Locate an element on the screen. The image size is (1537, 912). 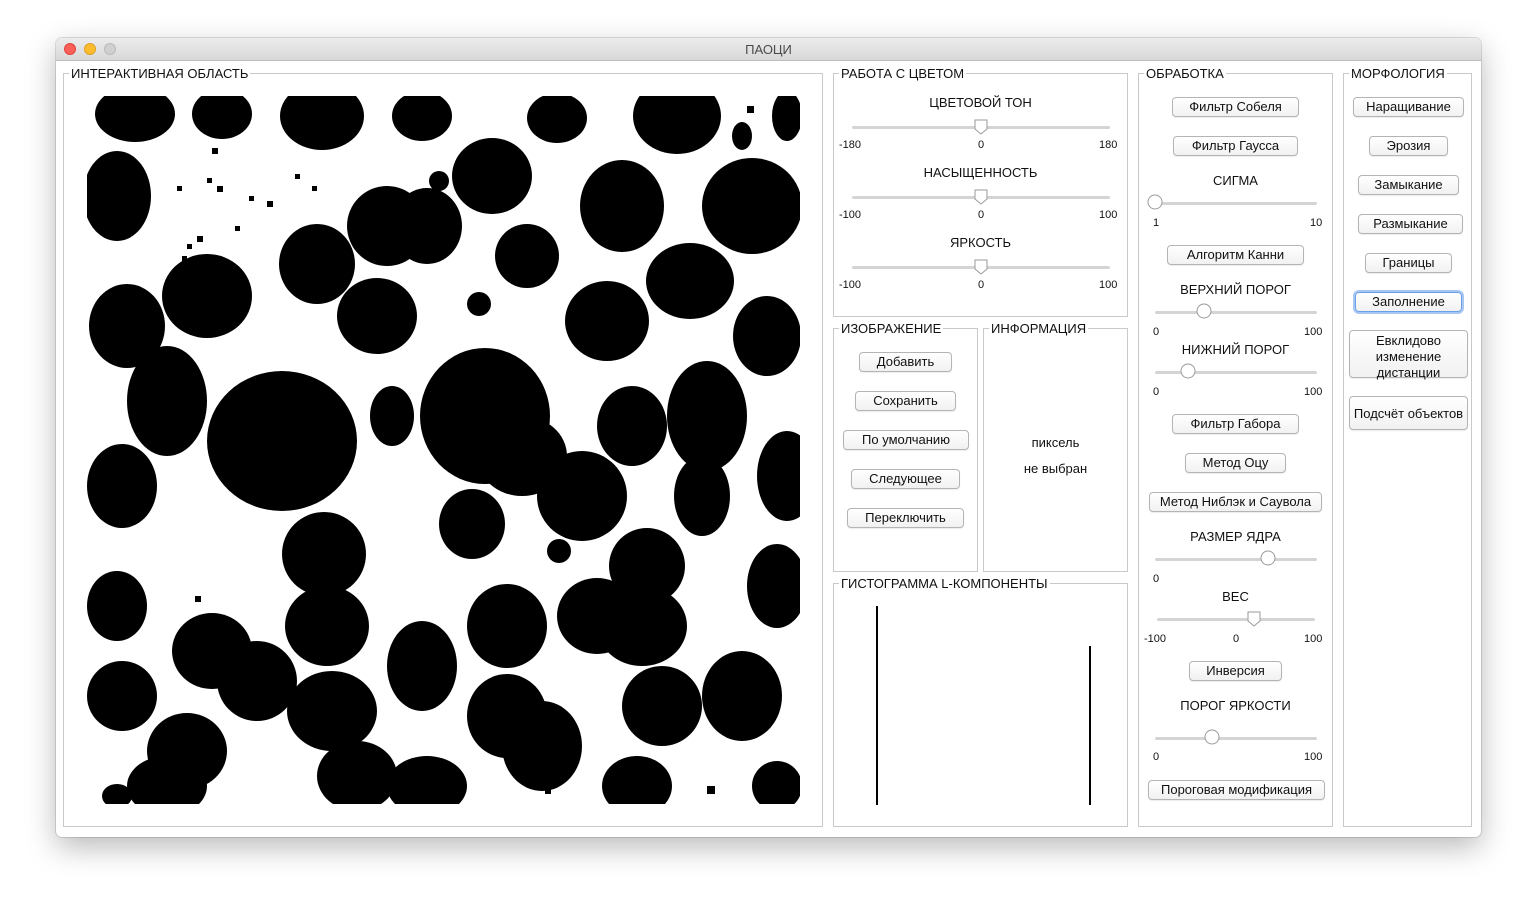
hue-mid: 0 is located at coordinates (981, 145).